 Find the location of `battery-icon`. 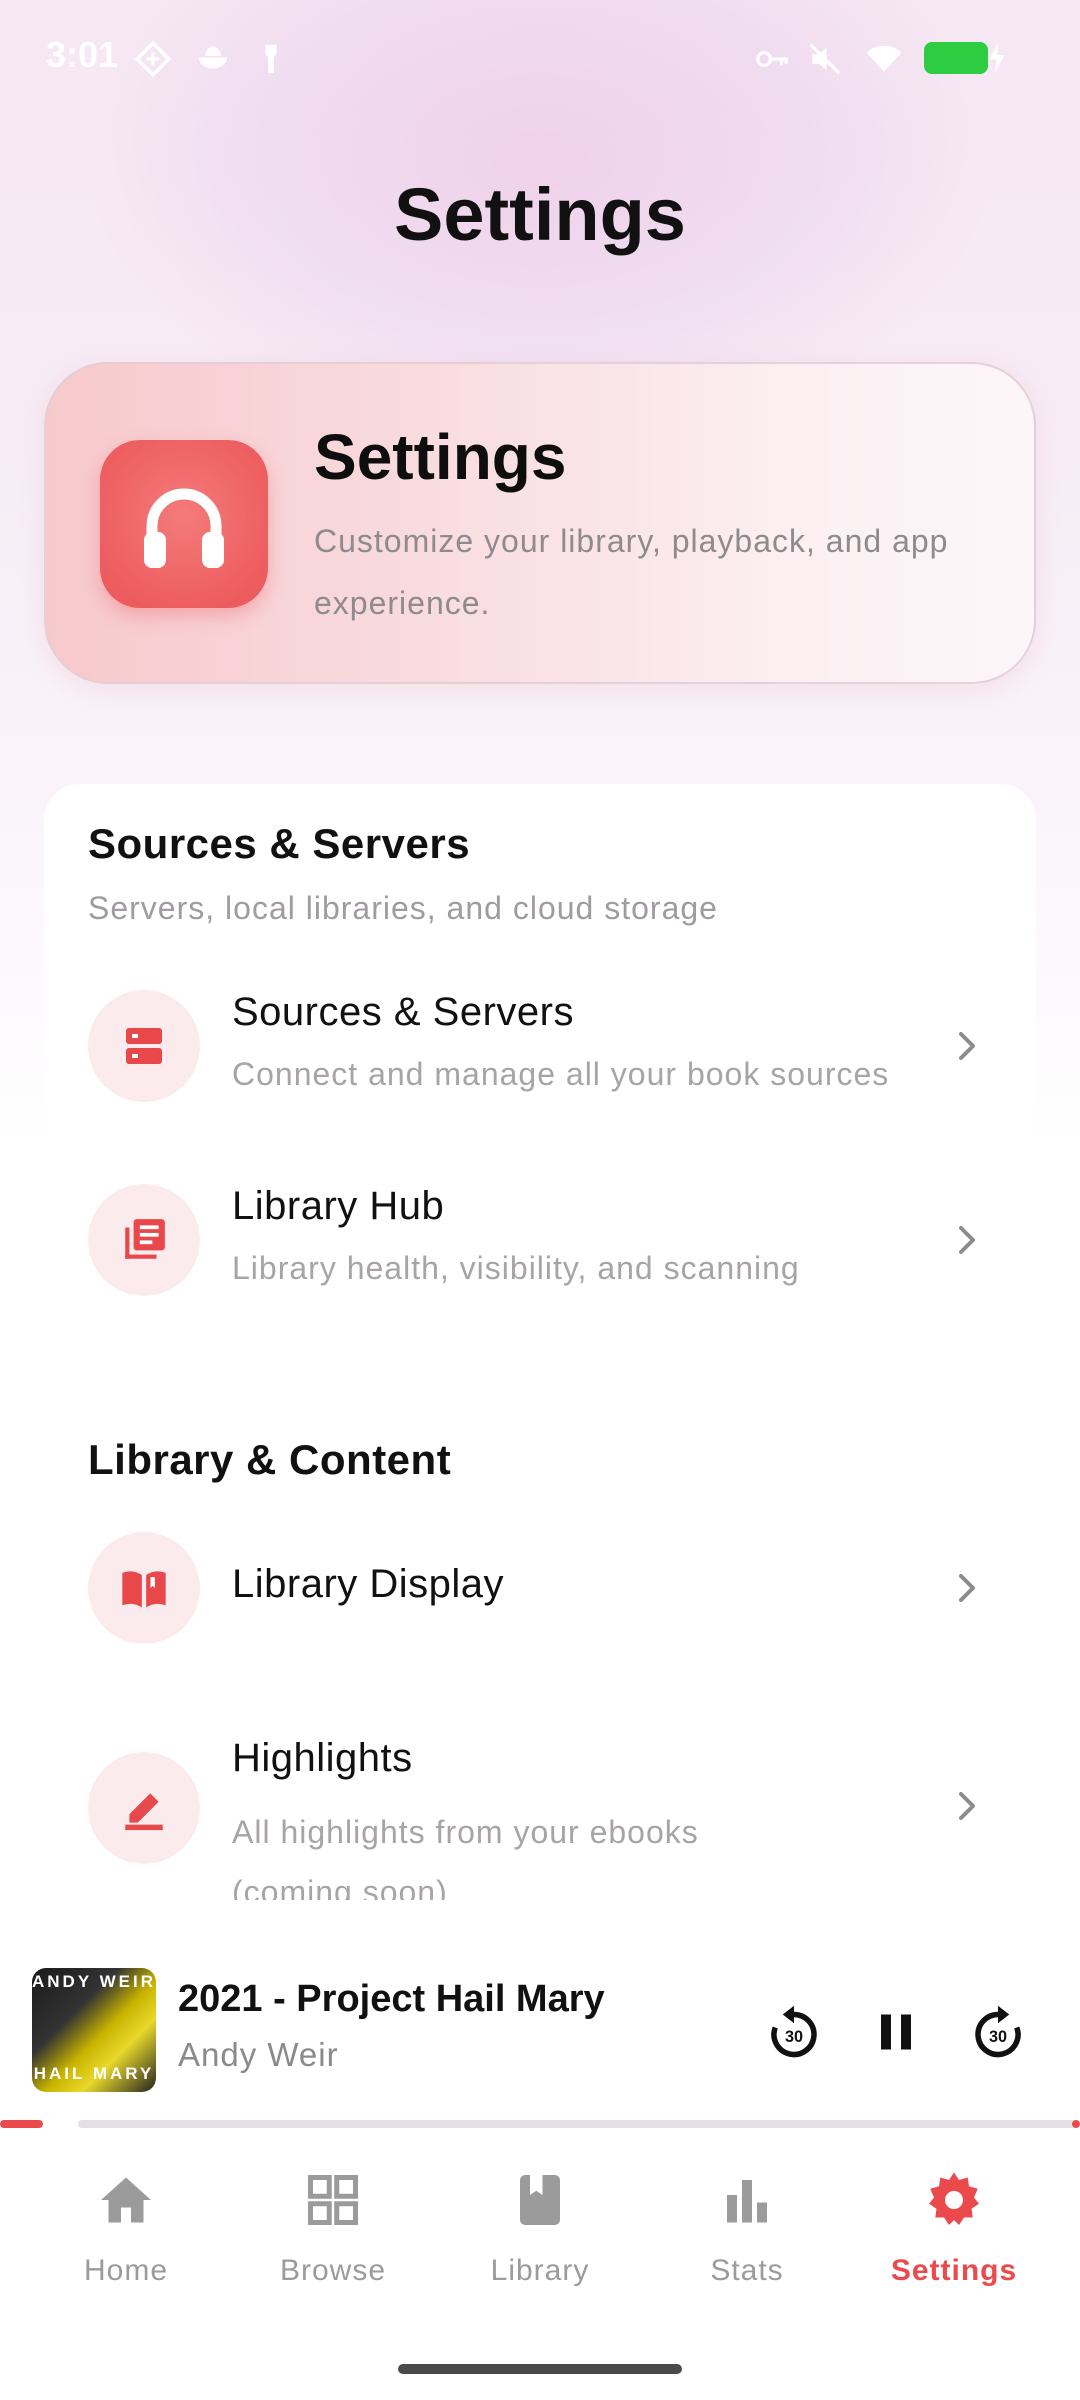

battery-icon is located at coordinates (956, 58).